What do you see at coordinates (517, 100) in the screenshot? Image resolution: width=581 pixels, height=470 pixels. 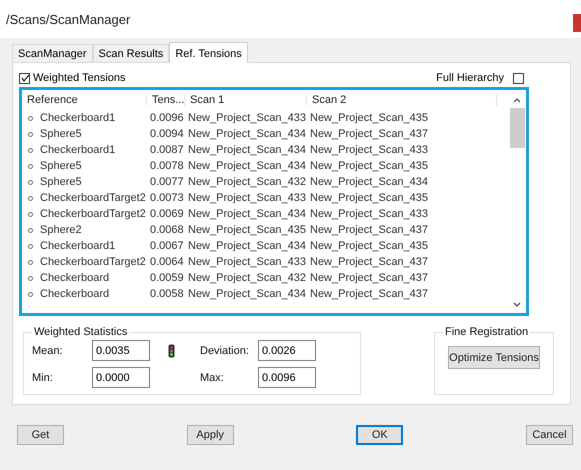 I see `scroll-up-icon` at bounding box center [517, 100].